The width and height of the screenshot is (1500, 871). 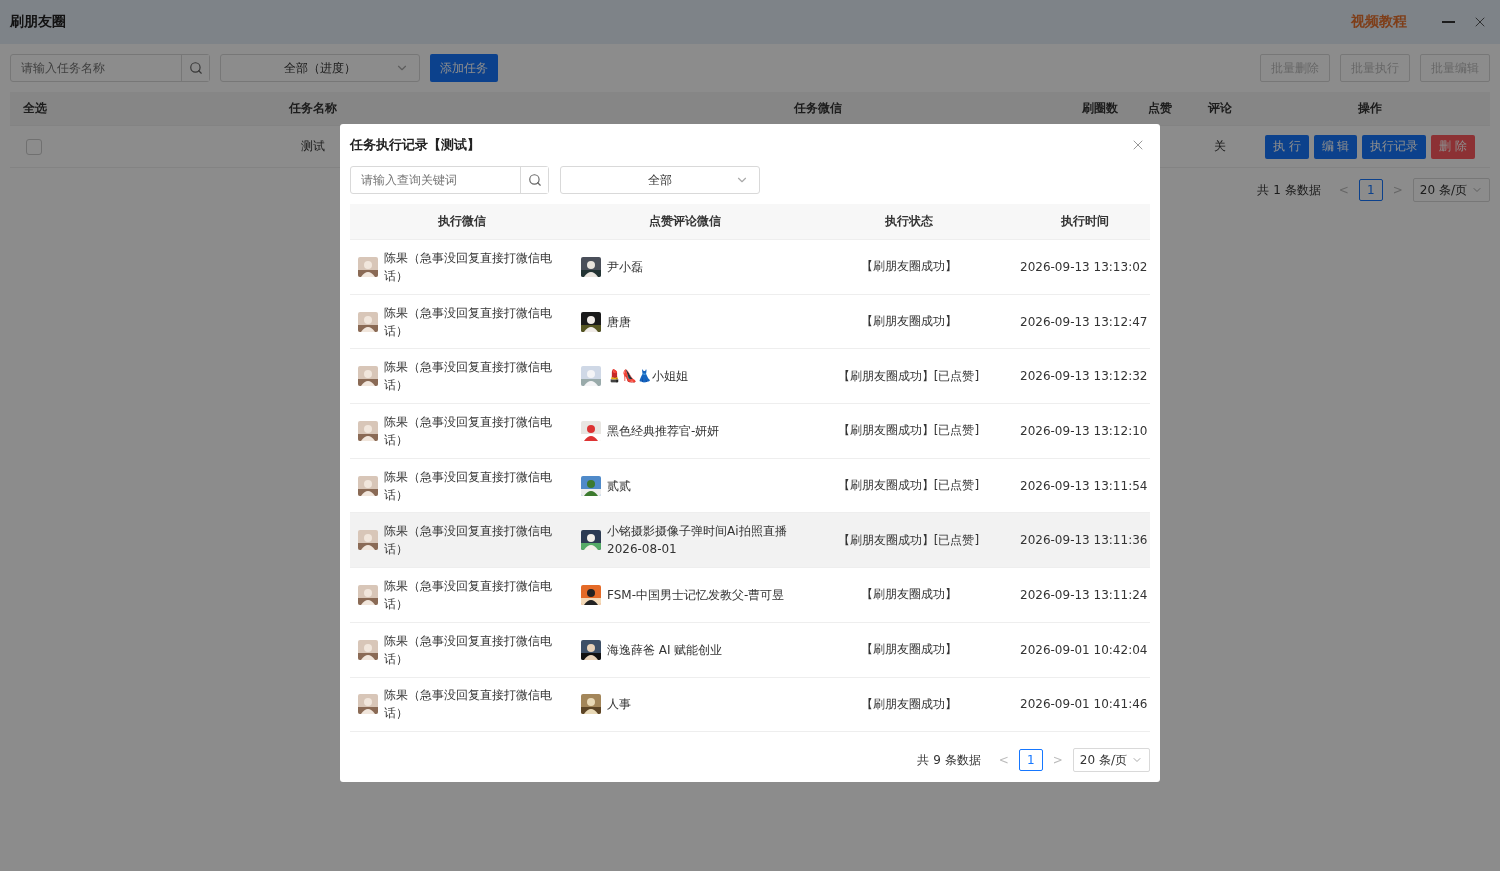 What do you see at coordinates (1335, 146) in the screenshot?
I see `action-button: 编 辑` at bounding box center [1335, 146].